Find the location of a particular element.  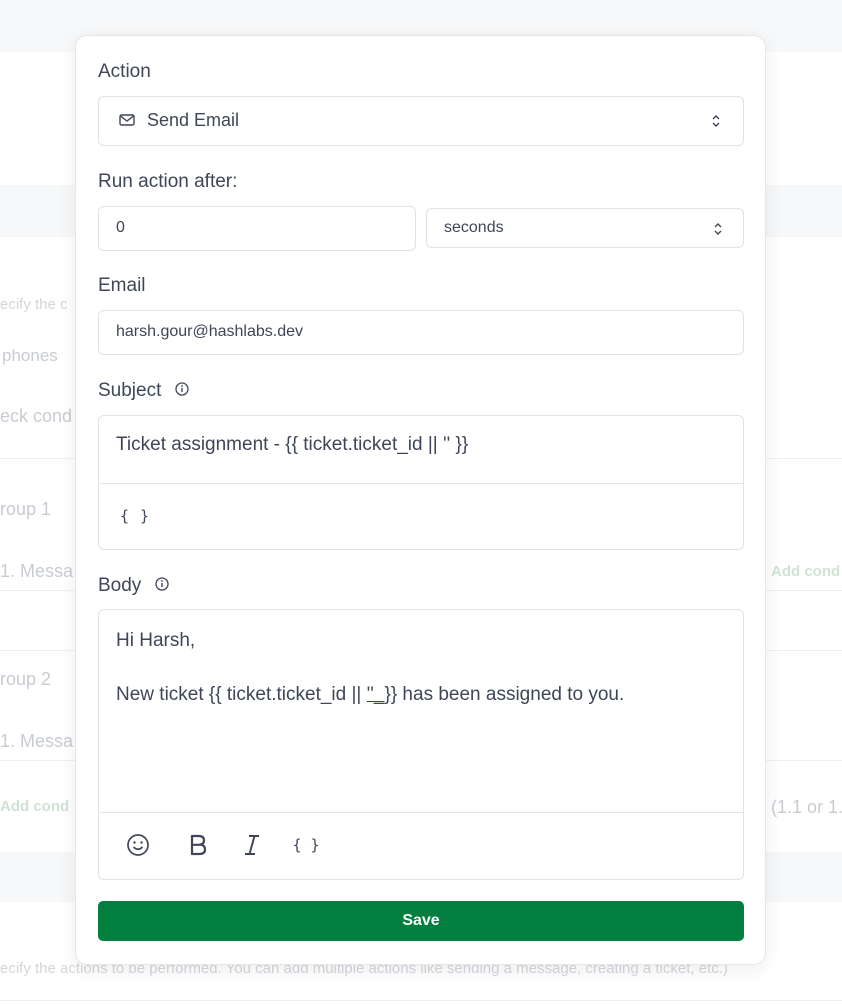

email-label: Email is located at coordinates (122, 285).